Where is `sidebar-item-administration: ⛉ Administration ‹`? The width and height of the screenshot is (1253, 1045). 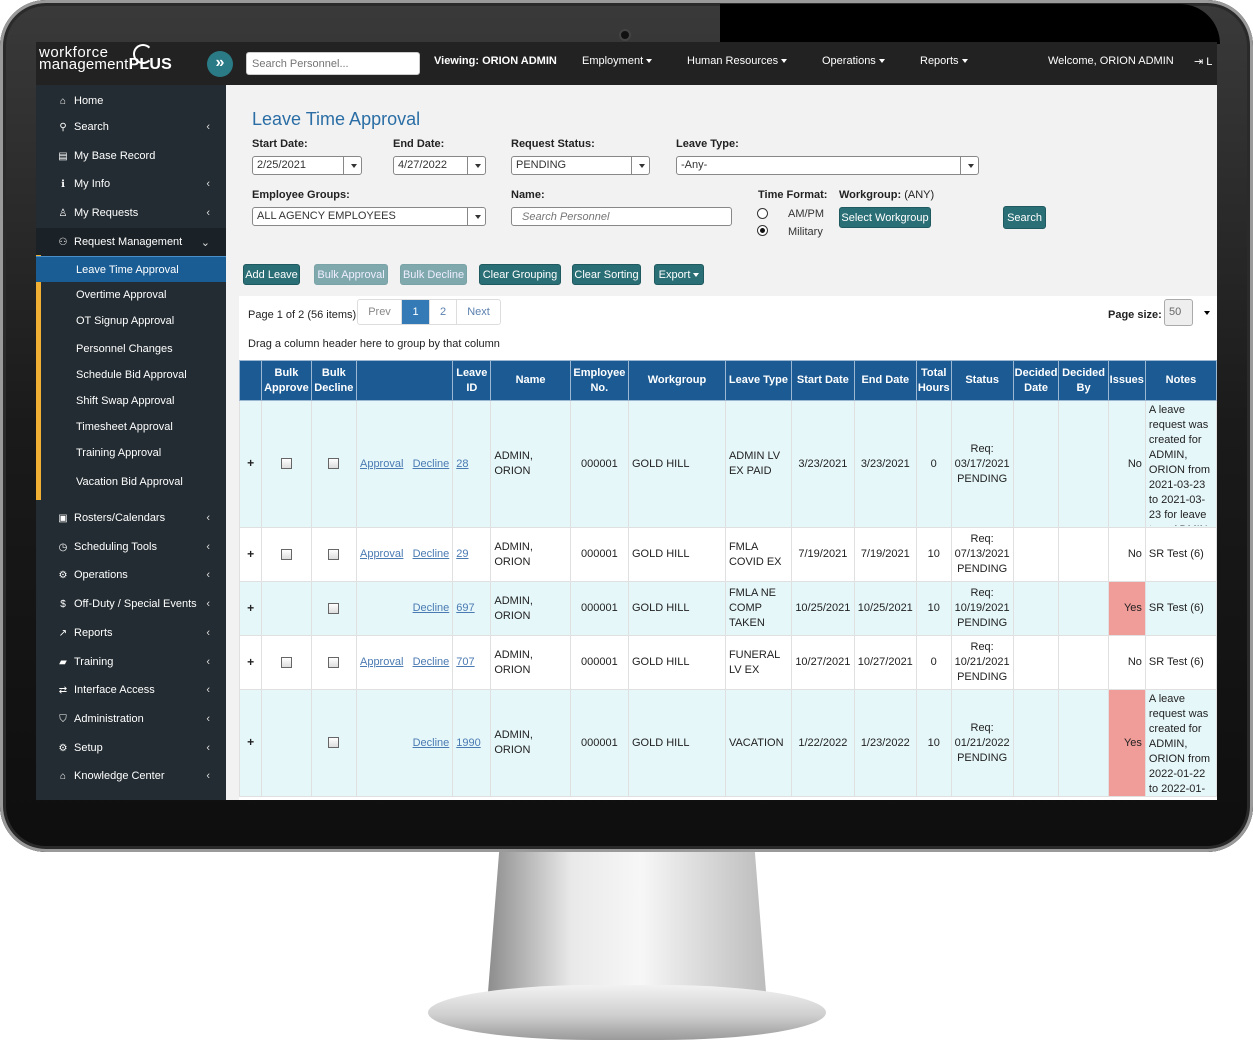 sidebar-item-administration: ⛉ Administration ‹ is located at coordinates (131, 719).